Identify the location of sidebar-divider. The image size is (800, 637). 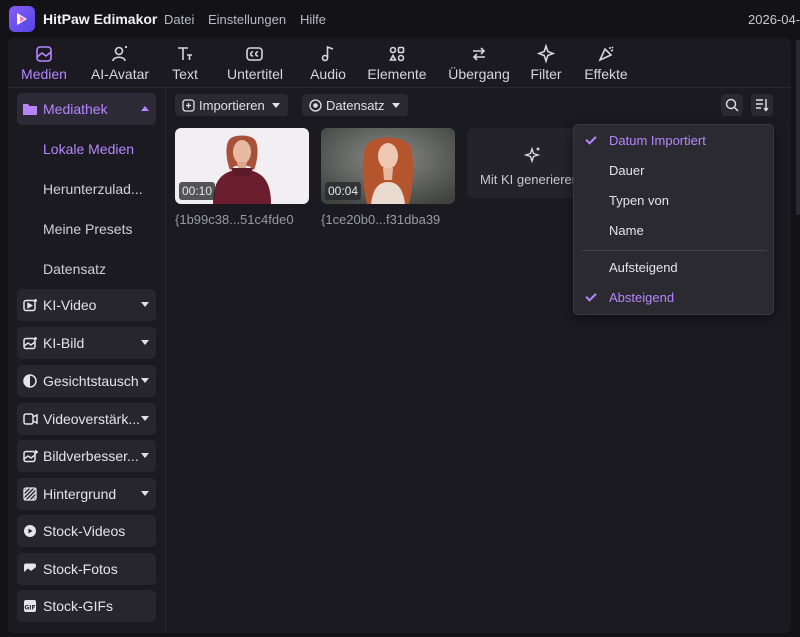
(165, 360).